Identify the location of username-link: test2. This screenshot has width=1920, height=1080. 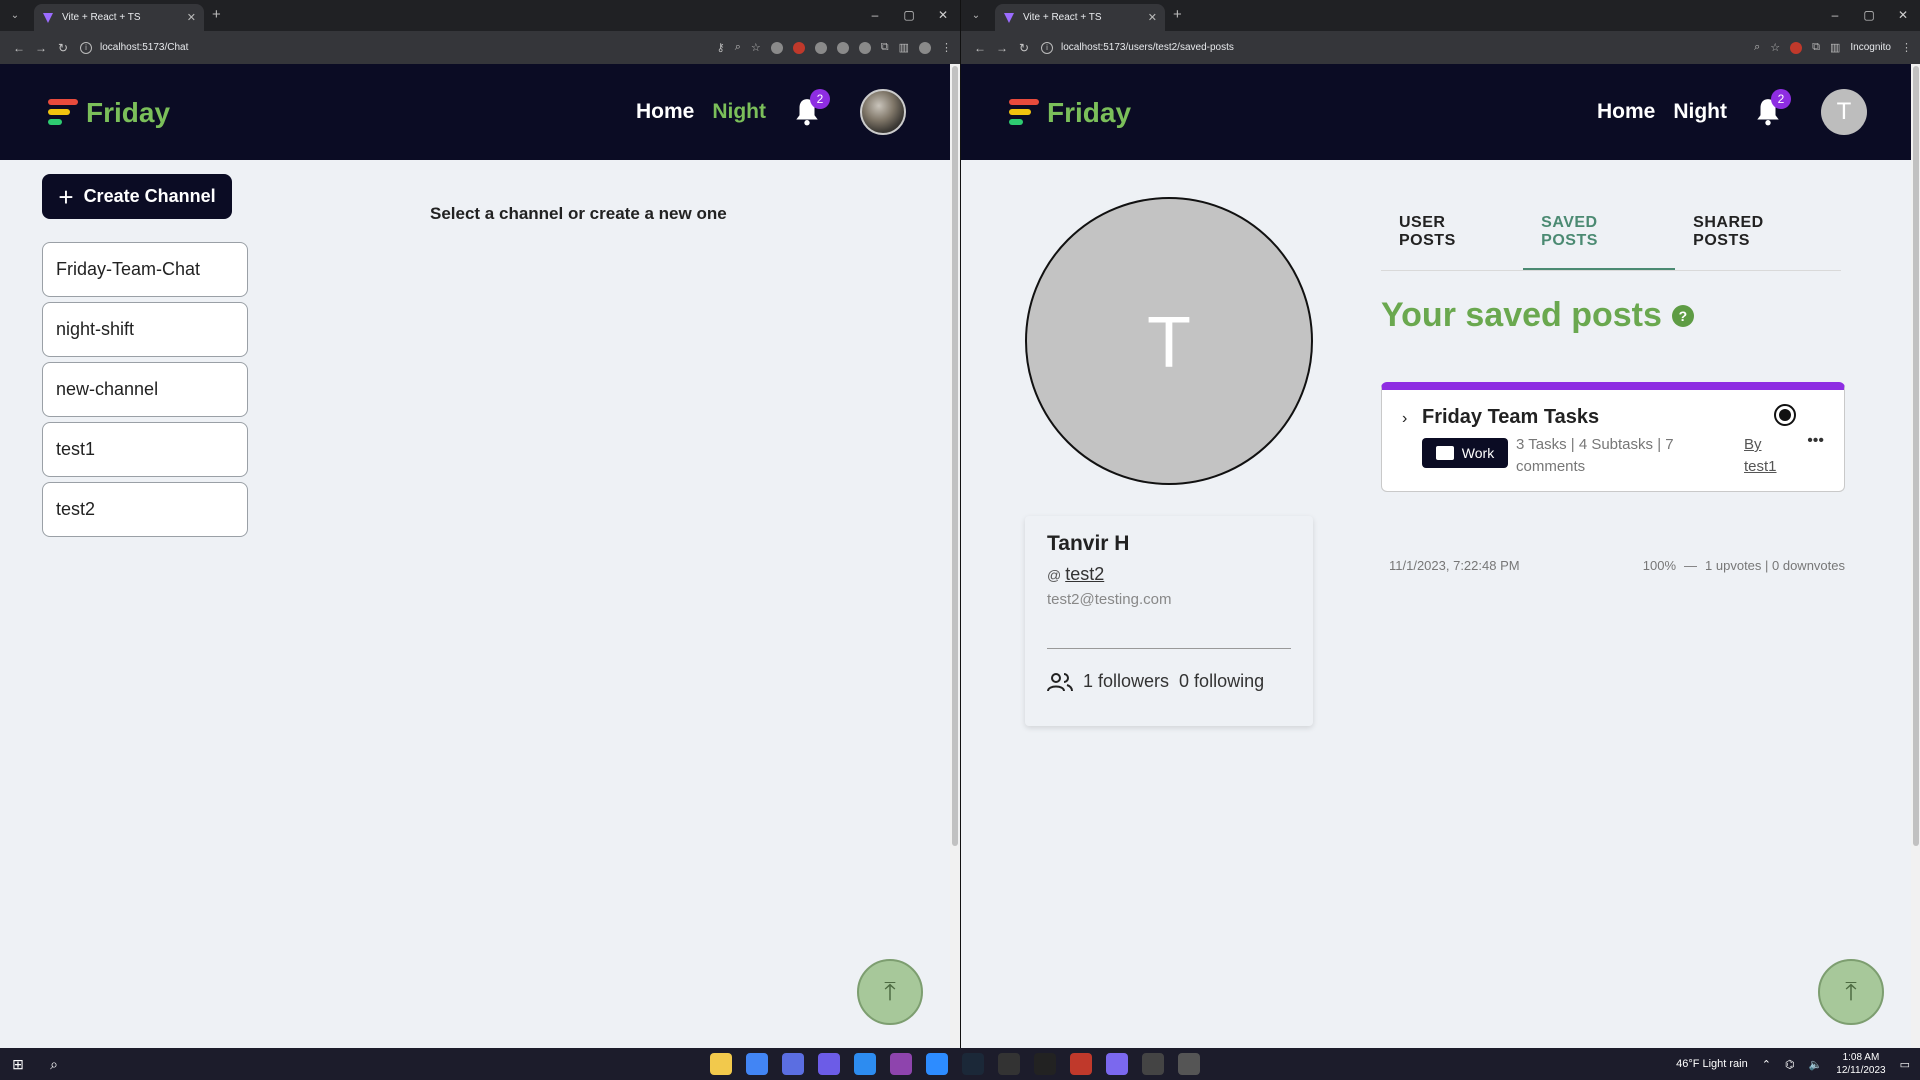
(1084, 574).